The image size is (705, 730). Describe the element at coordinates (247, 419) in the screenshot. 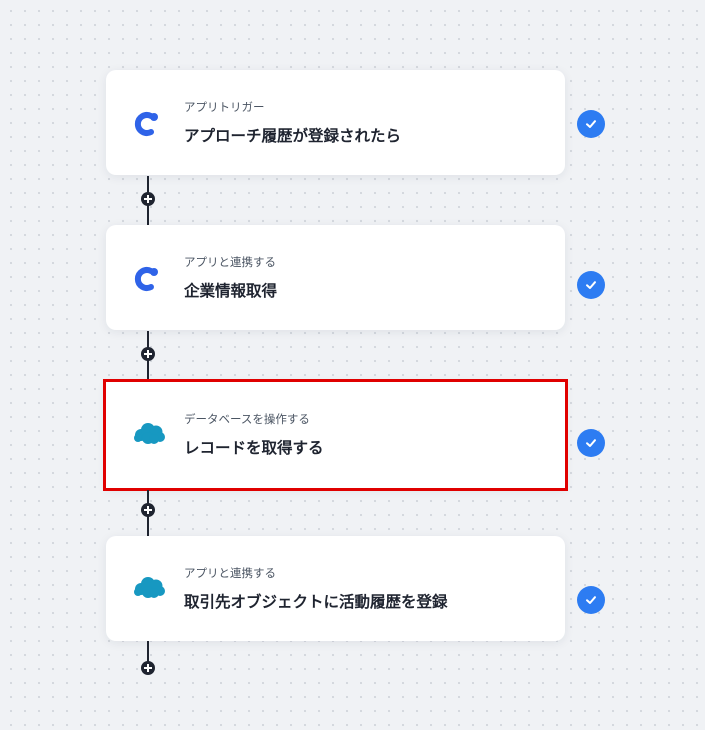

I see `step-type-label: データベースを操作する` at that location.